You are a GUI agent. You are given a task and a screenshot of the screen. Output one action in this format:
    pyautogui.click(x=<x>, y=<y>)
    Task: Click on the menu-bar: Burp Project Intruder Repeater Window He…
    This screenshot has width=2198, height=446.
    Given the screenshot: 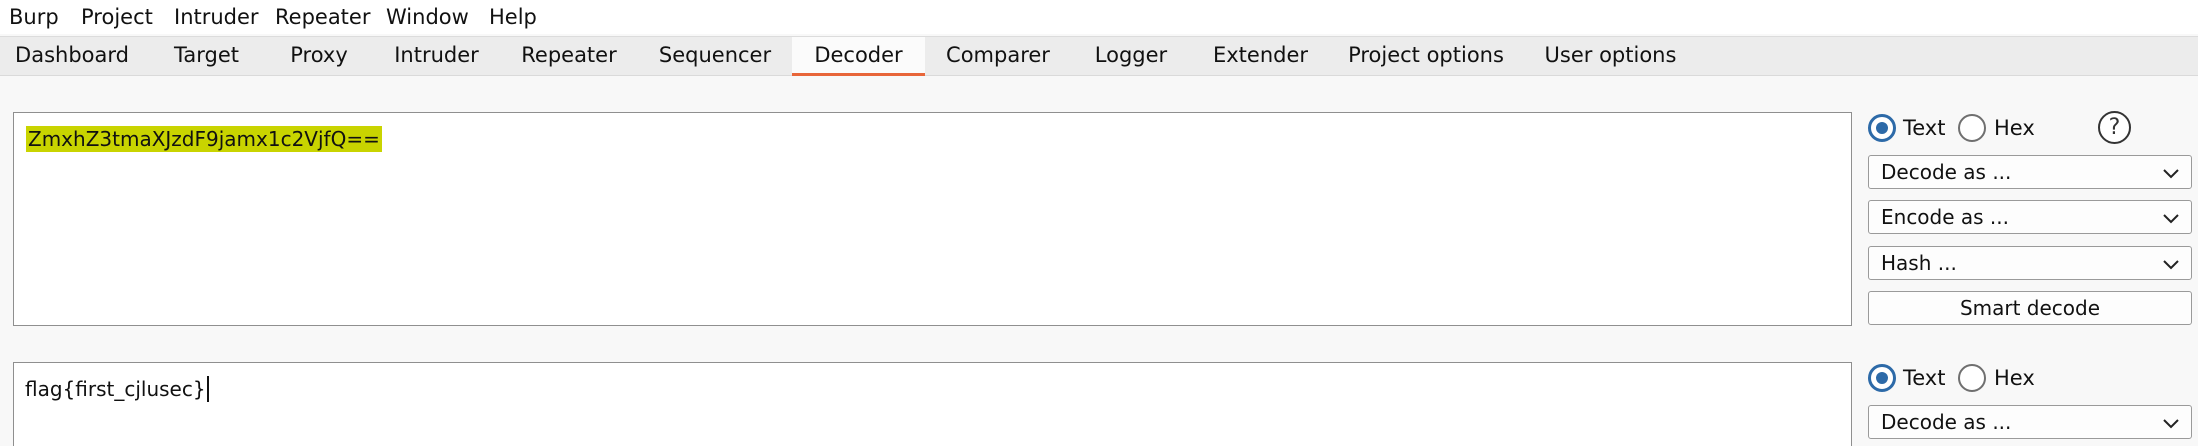 What is the action you would take?
    pyautogui.click(x=1099, y=17)
    